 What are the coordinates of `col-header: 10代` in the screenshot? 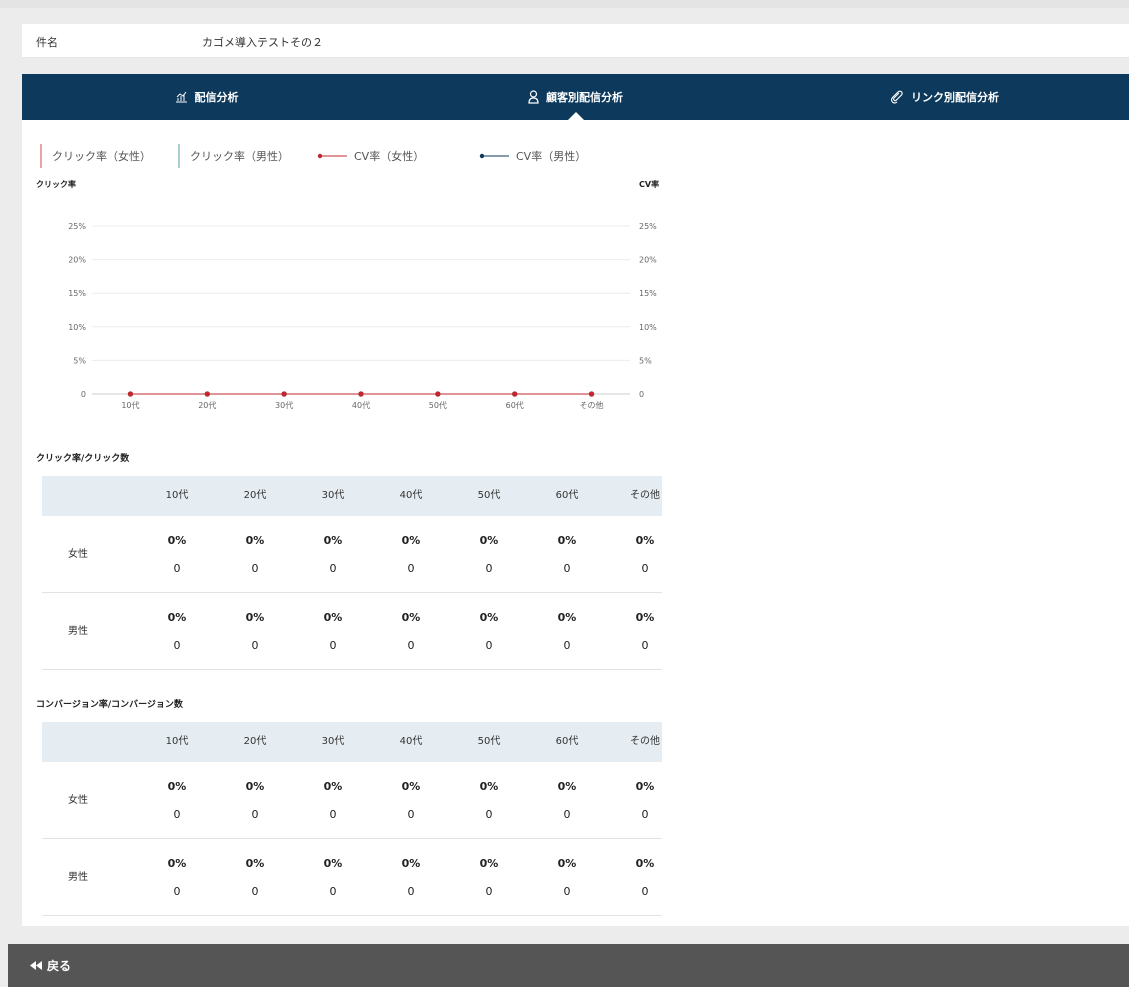 It's located at (177, 741).